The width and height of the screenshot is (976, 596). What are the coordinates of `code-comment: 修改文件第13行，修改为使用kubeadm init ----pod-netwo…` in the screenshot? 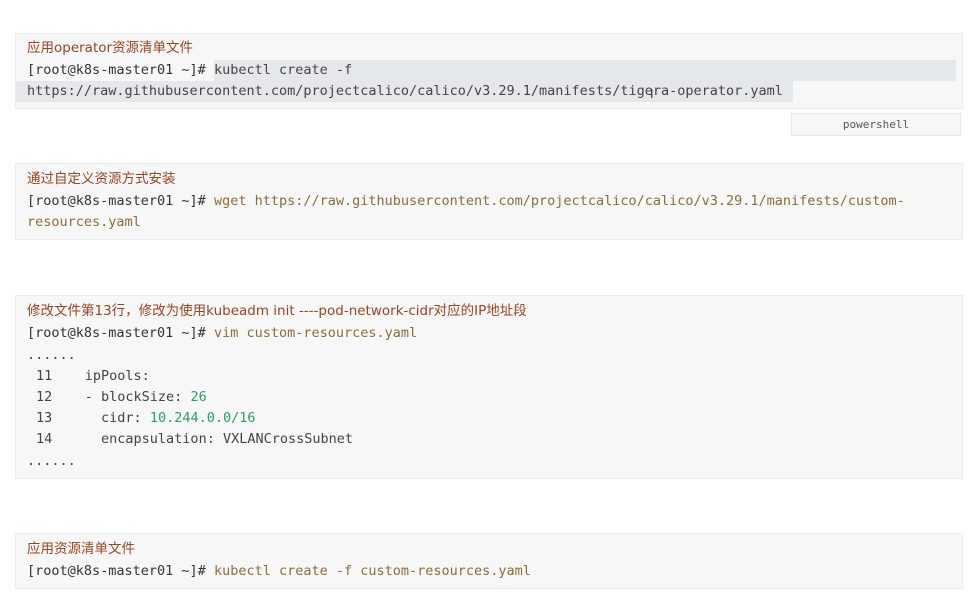 It's located at (277, 311).